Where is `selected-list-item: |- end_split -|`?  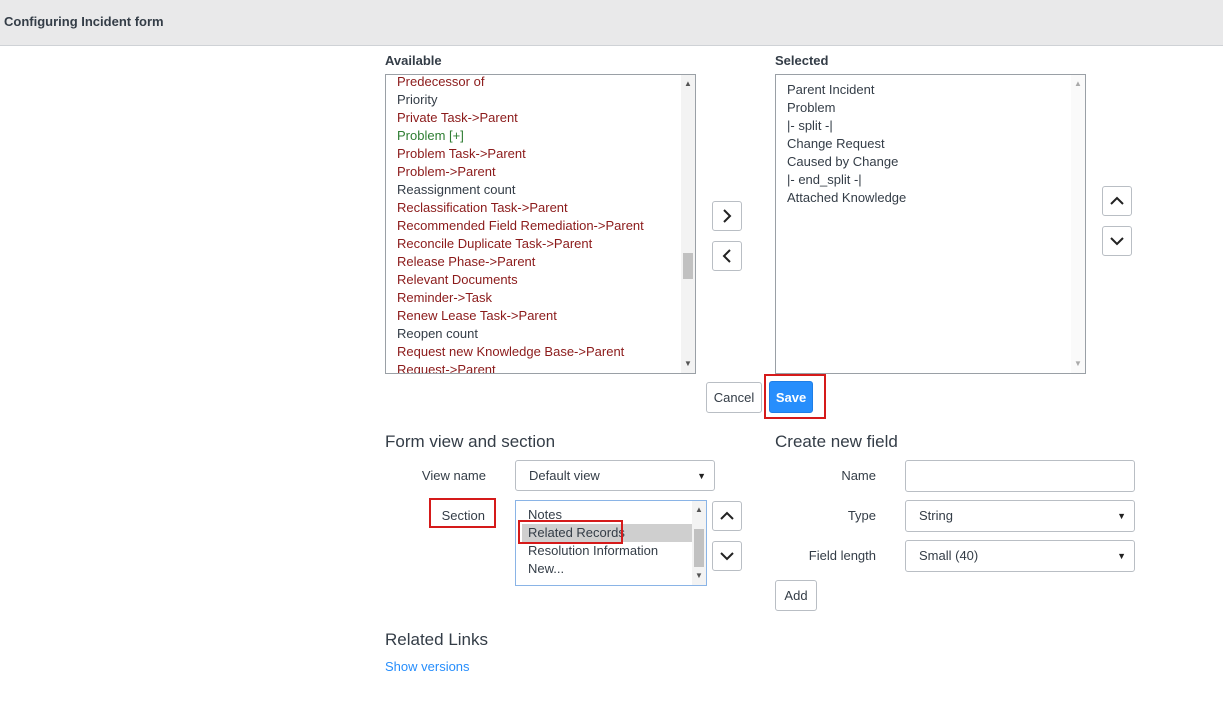
selected-list-item: |- end_split -| is located at coordinates (846, 180).